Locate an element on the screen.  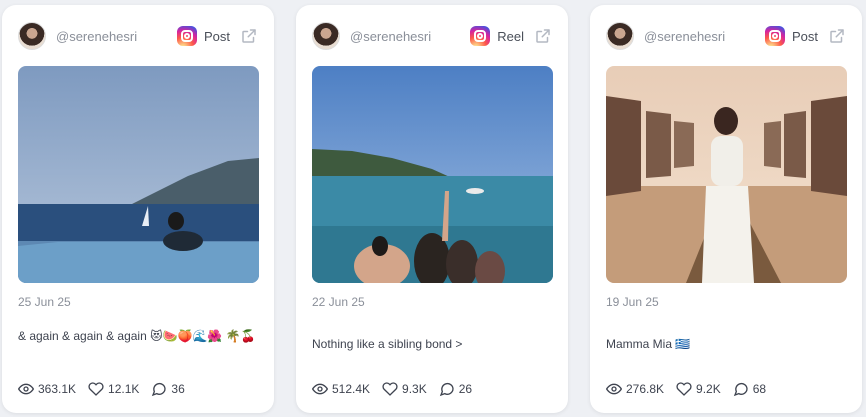
views-stat: 363.1K is located at coordinates (47, 389).